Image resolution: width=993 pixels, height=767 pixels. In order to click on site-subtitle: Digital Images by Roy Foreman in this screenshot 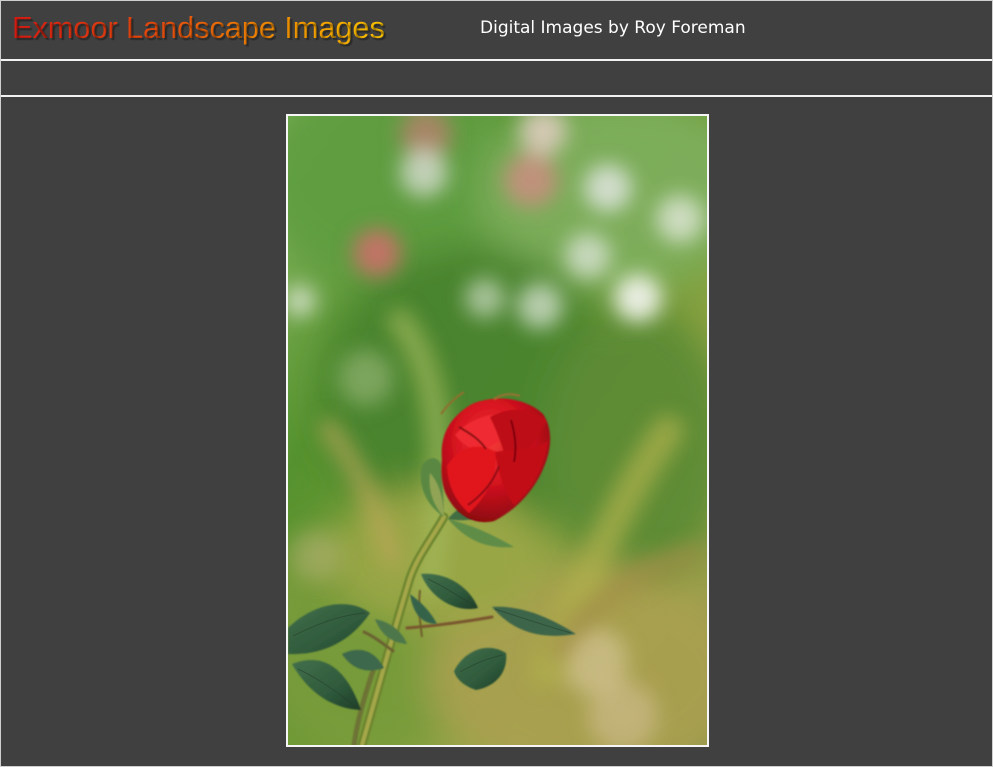, I will do `click(613, 28)`.